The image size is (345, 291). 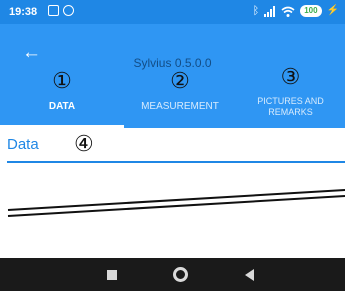 I want to click on tab-marker-3: ③, so click(x=290, y=77).